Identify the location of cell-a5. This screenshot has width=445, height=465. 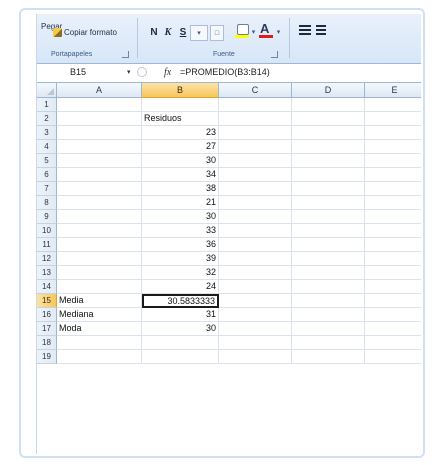
(99, 161).